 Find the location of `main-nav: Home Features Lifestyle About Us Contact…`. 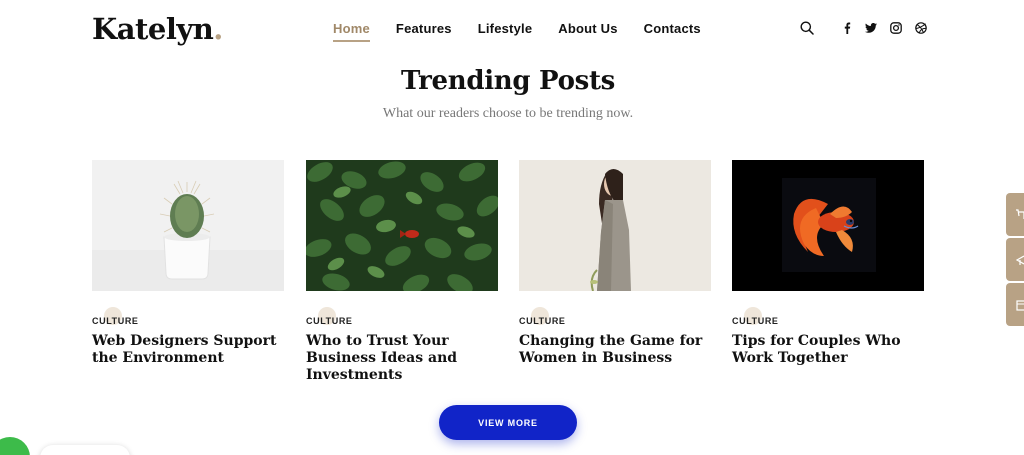

main-nav: Home Features Lifestyle About Us Contact… is located at coordinates (530, 31).